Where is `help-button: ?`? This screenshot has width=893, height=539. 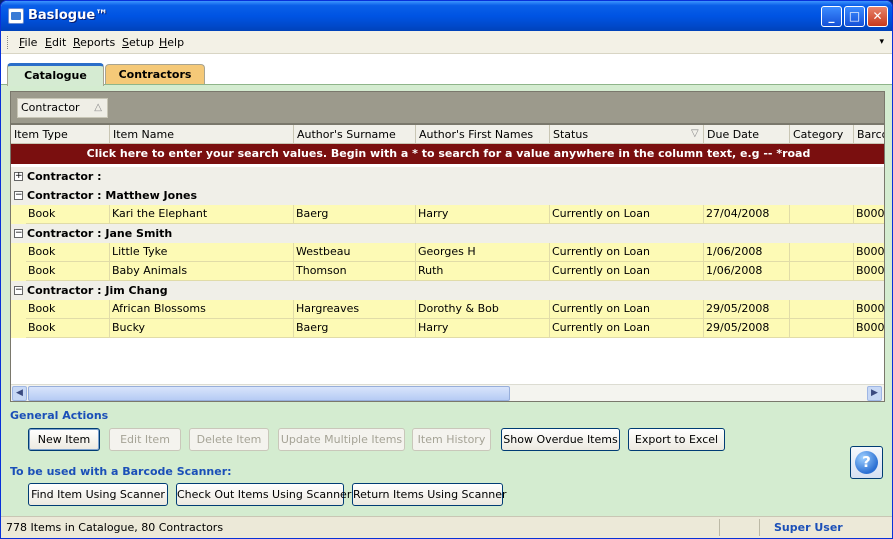
help-button: ? is located at coordinates (866, 462).